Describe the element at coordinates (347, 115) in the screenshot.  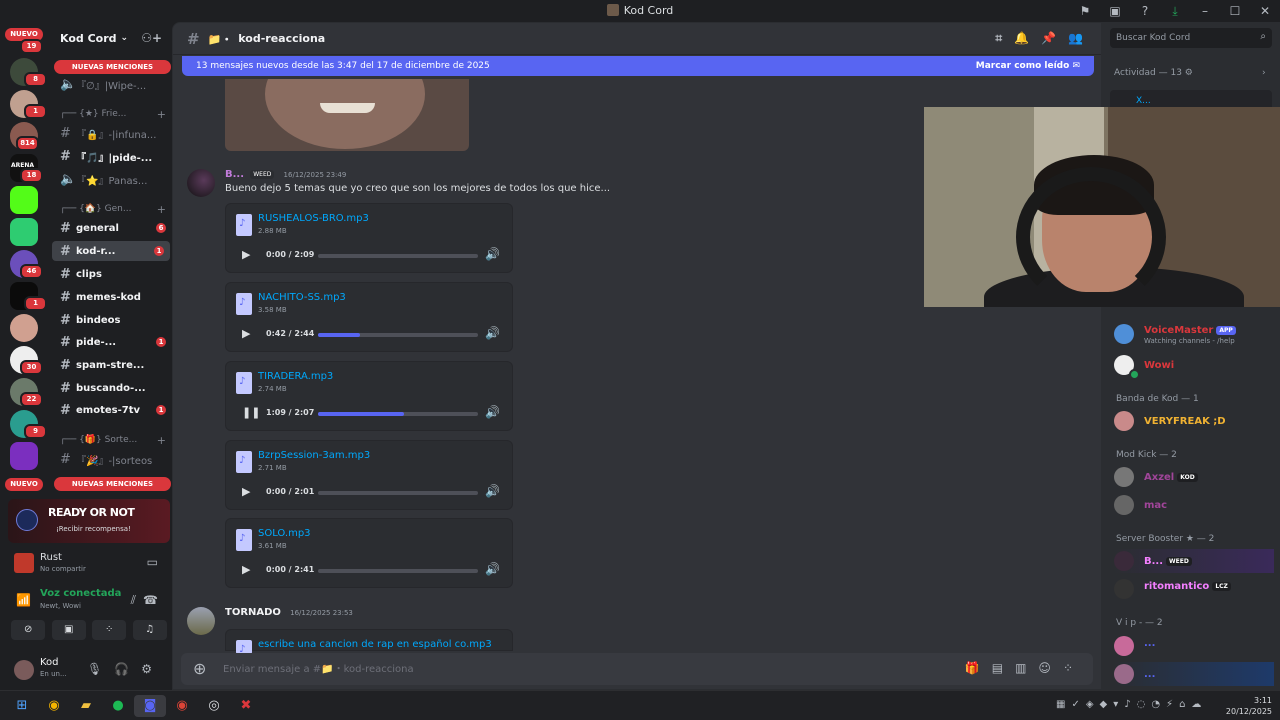
I see `image-attachment` at that location.